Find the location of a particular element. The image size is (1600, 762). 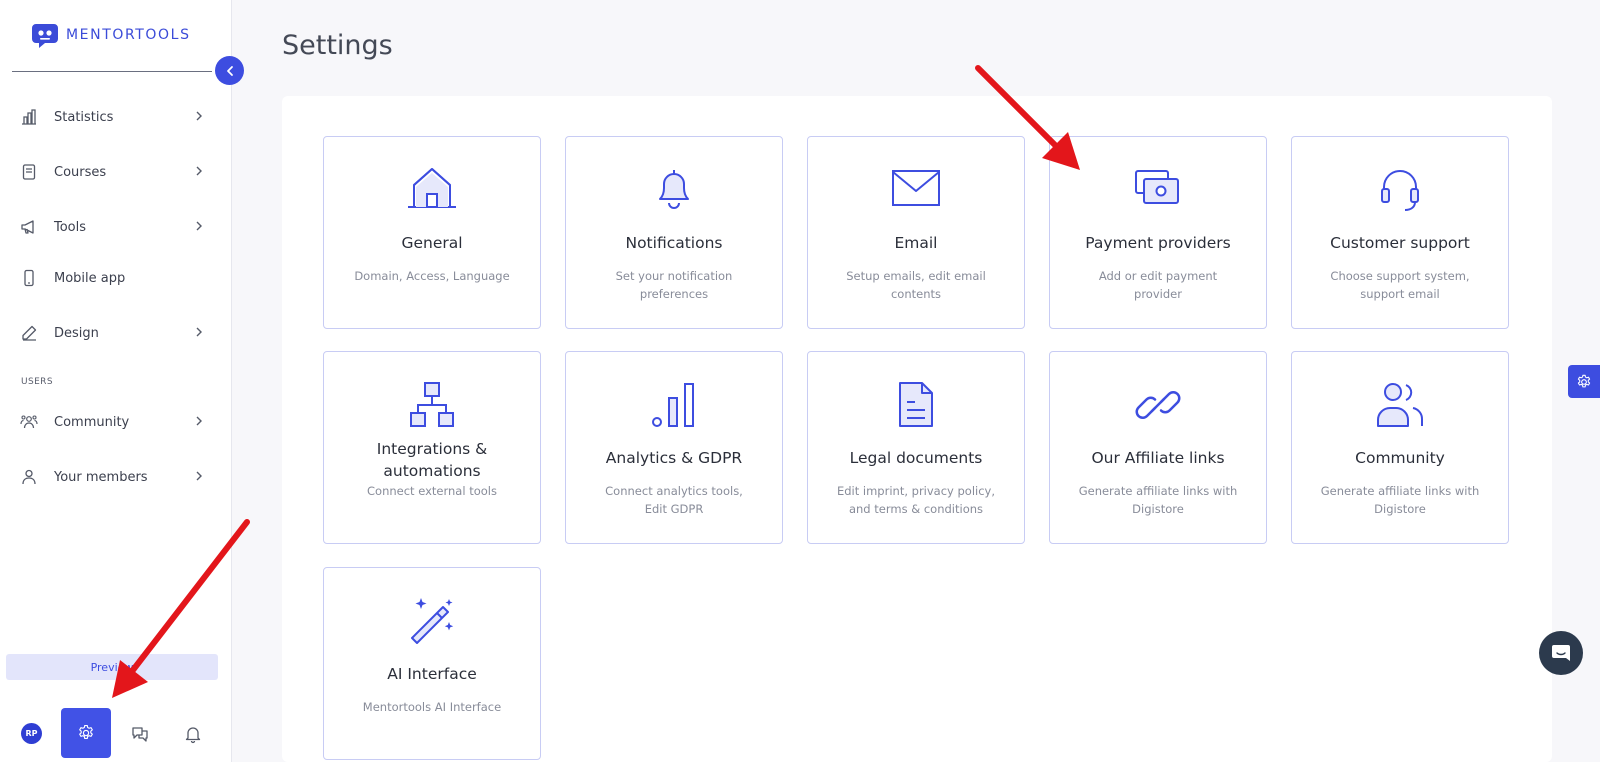

sidebar-item-your-members: Your members is located at coordinates (112, 477).